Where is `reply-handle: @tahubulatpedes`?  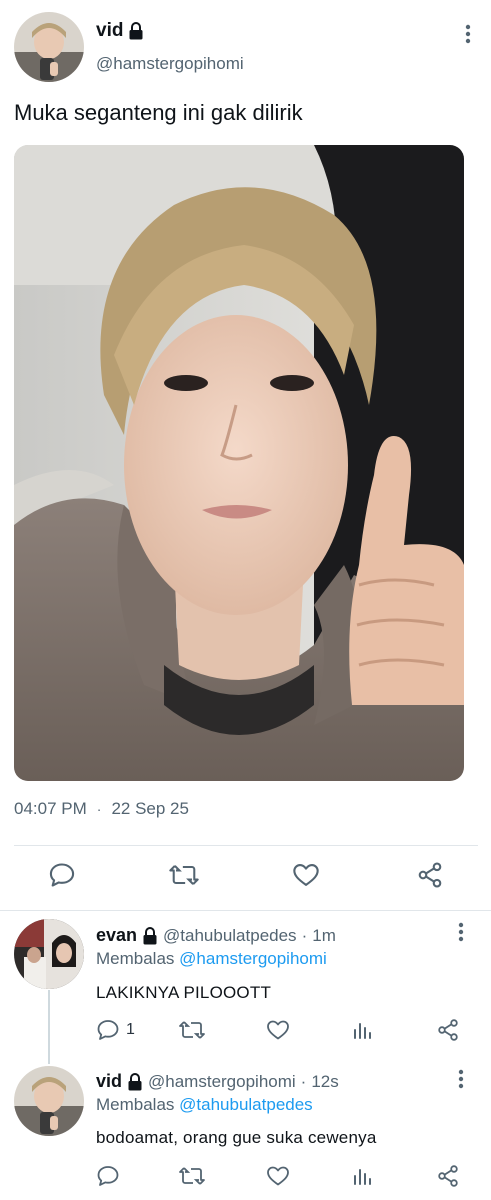 reply-handle: @tahubulatpedes is located at coordinates (230, 936).